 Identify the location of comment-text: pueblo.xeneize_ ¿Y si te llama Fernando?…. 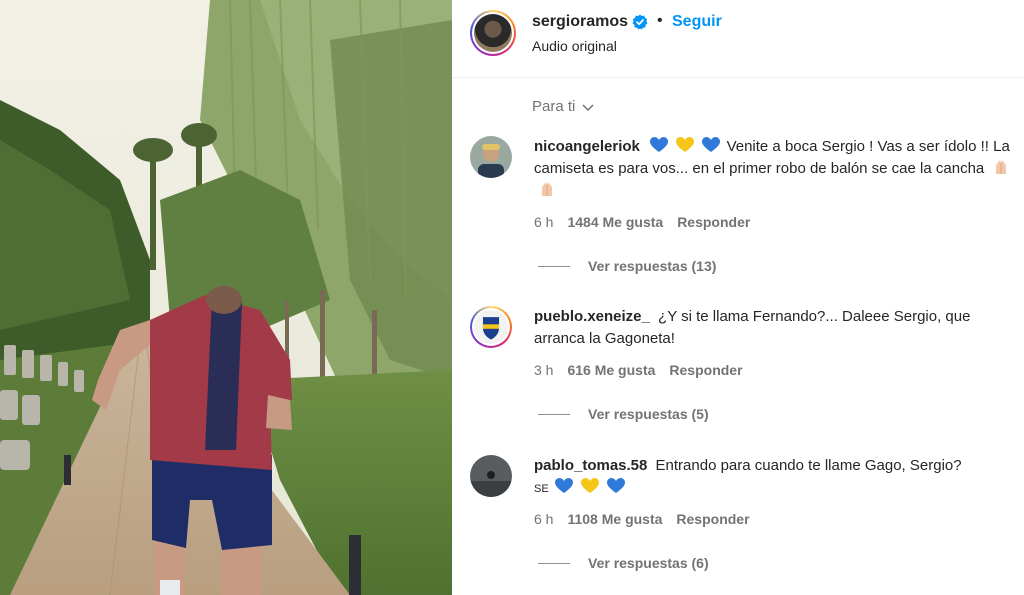
(777, 328).